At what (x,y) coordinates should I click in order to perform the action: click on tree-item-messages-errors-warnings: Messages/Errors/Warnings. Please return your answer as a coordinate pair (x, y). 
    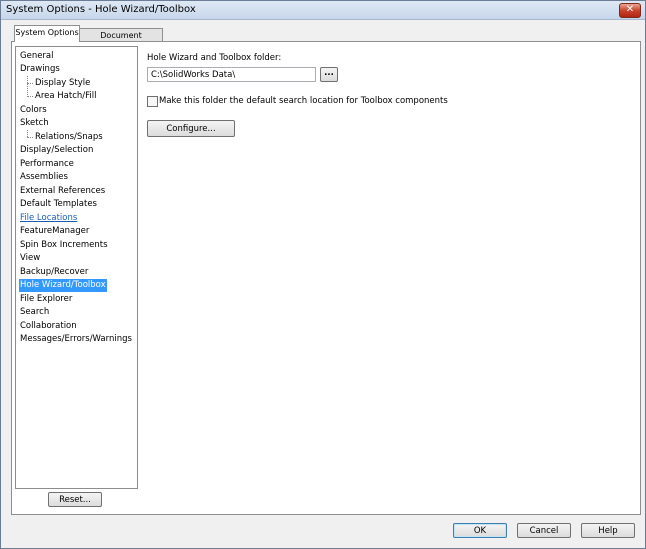
    Looking at the image, I should click on (76, 339).